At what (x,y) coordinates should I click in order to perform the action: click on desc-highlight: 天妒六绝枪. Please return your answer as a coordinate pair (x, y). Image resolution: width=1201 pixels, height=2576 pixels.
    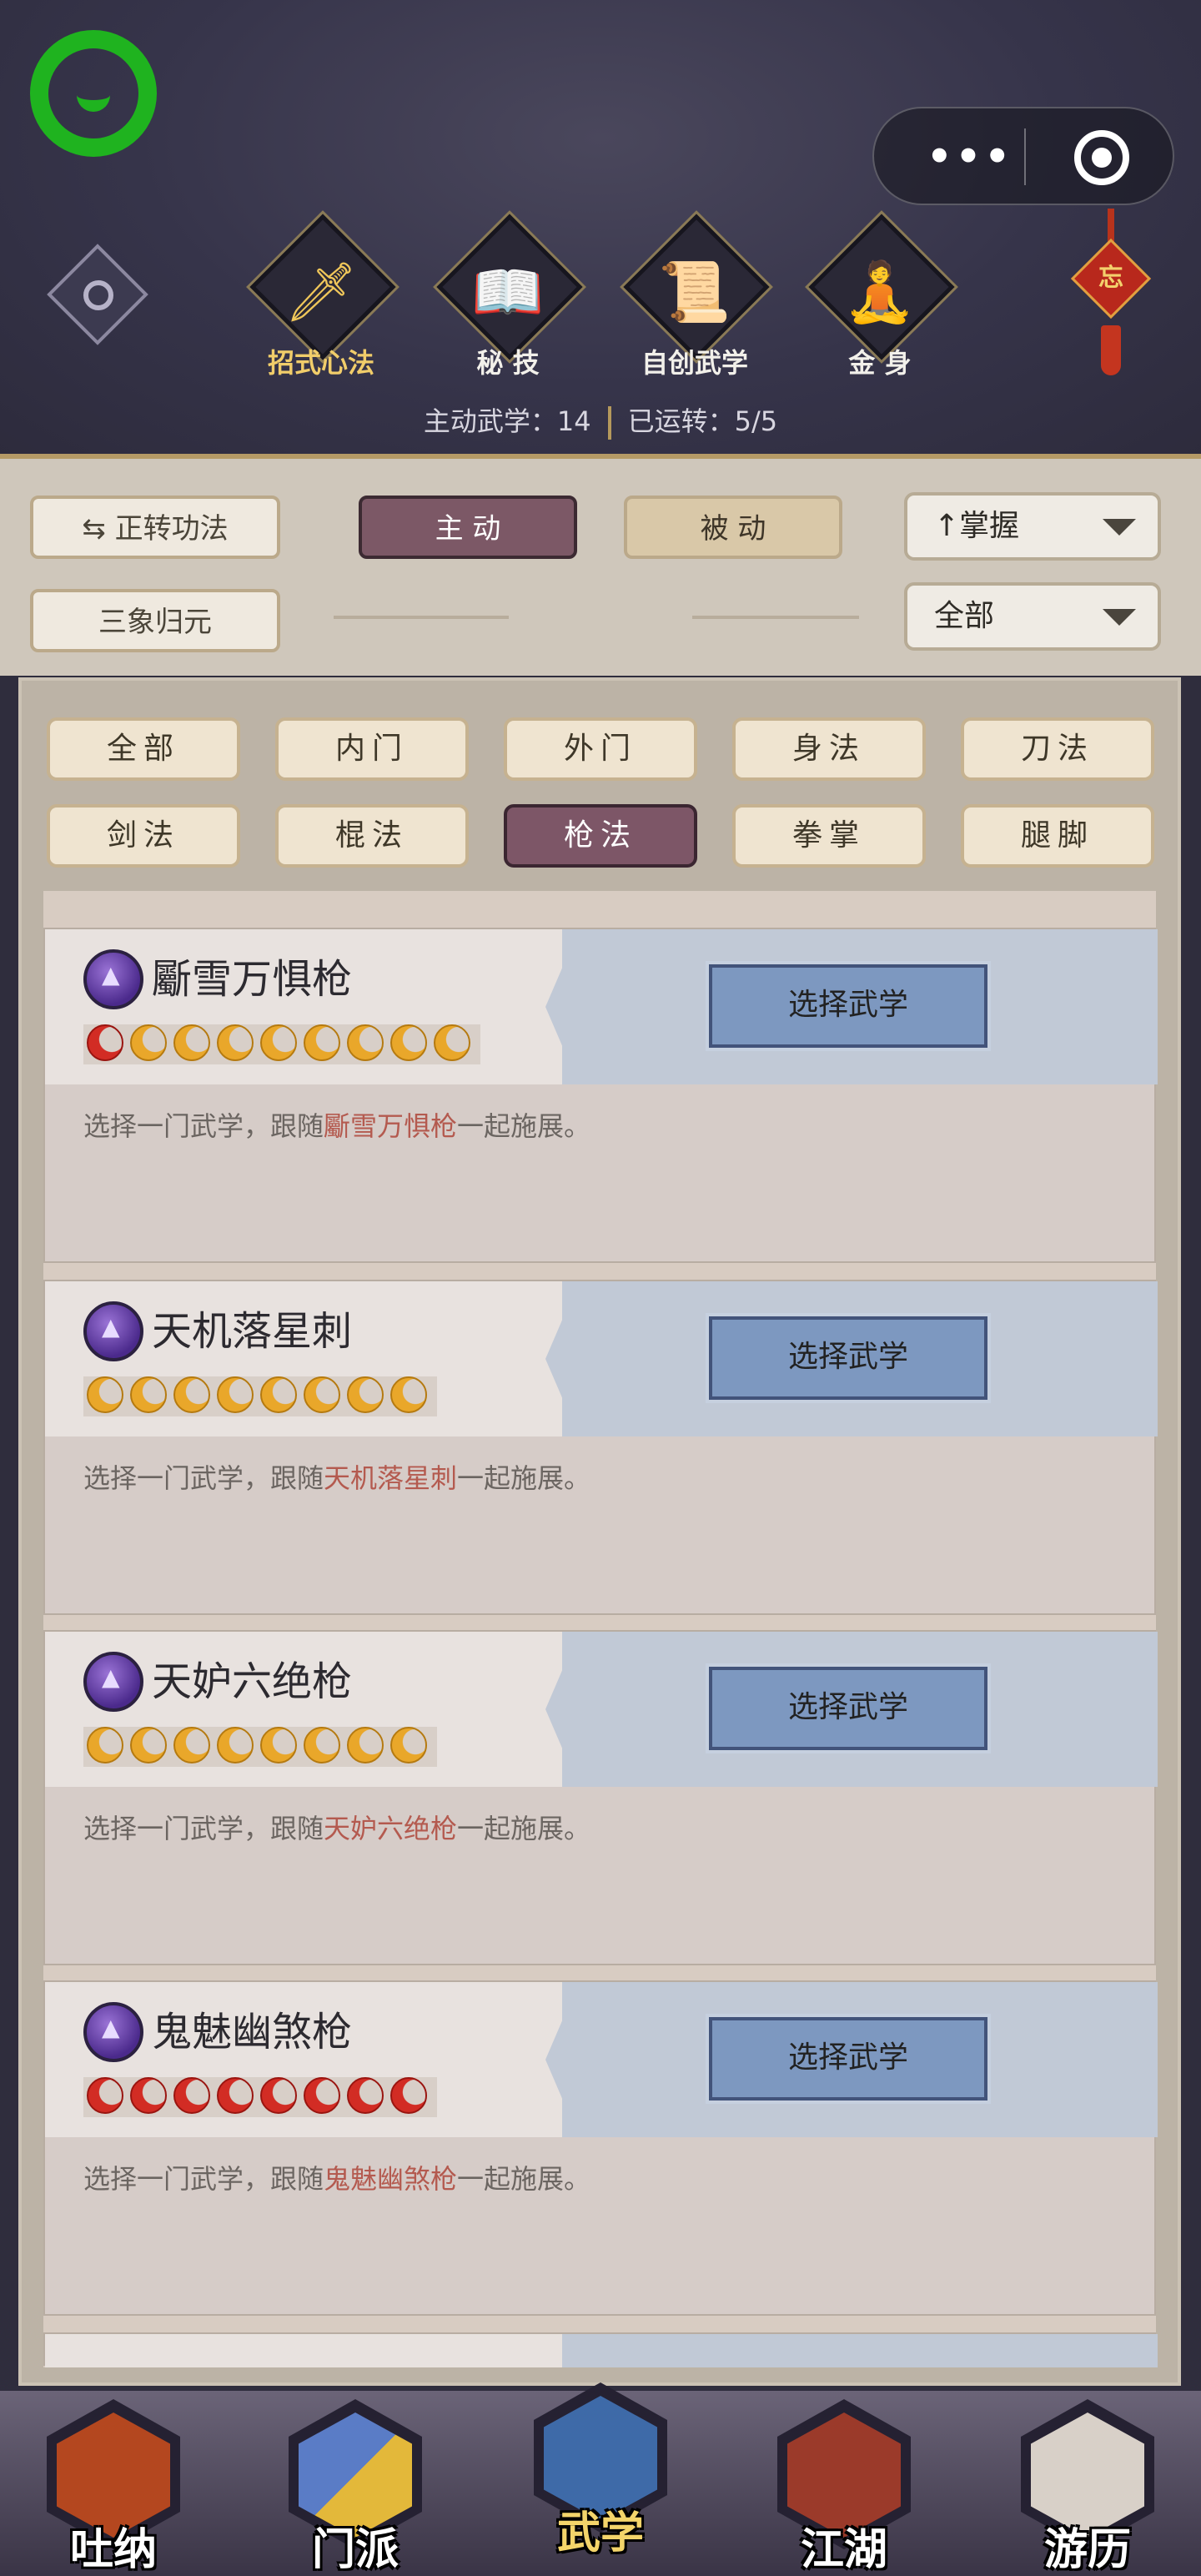
    Looking at the image, I should click on (391, 1828).